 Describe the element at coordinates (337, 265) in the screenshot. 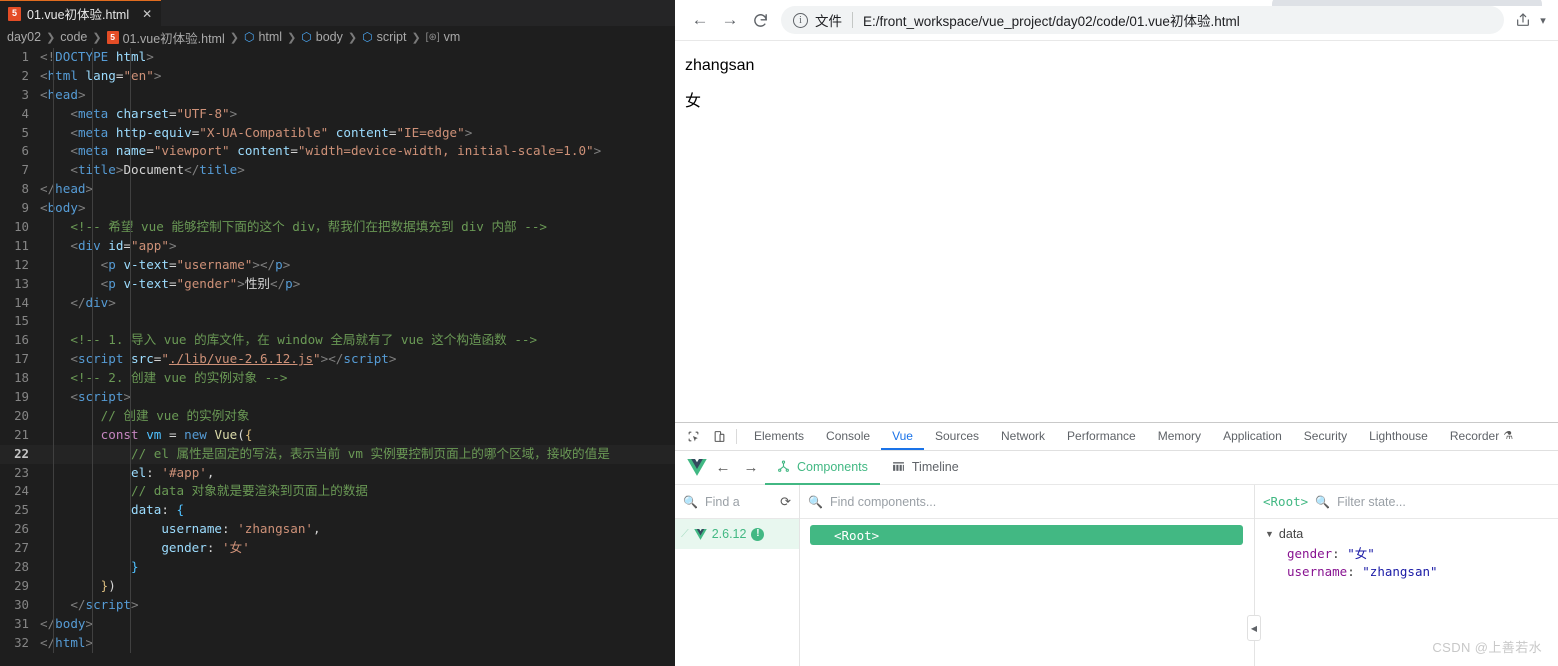

I see `code-line: 12 <p v-text="username"></p>` at that location.